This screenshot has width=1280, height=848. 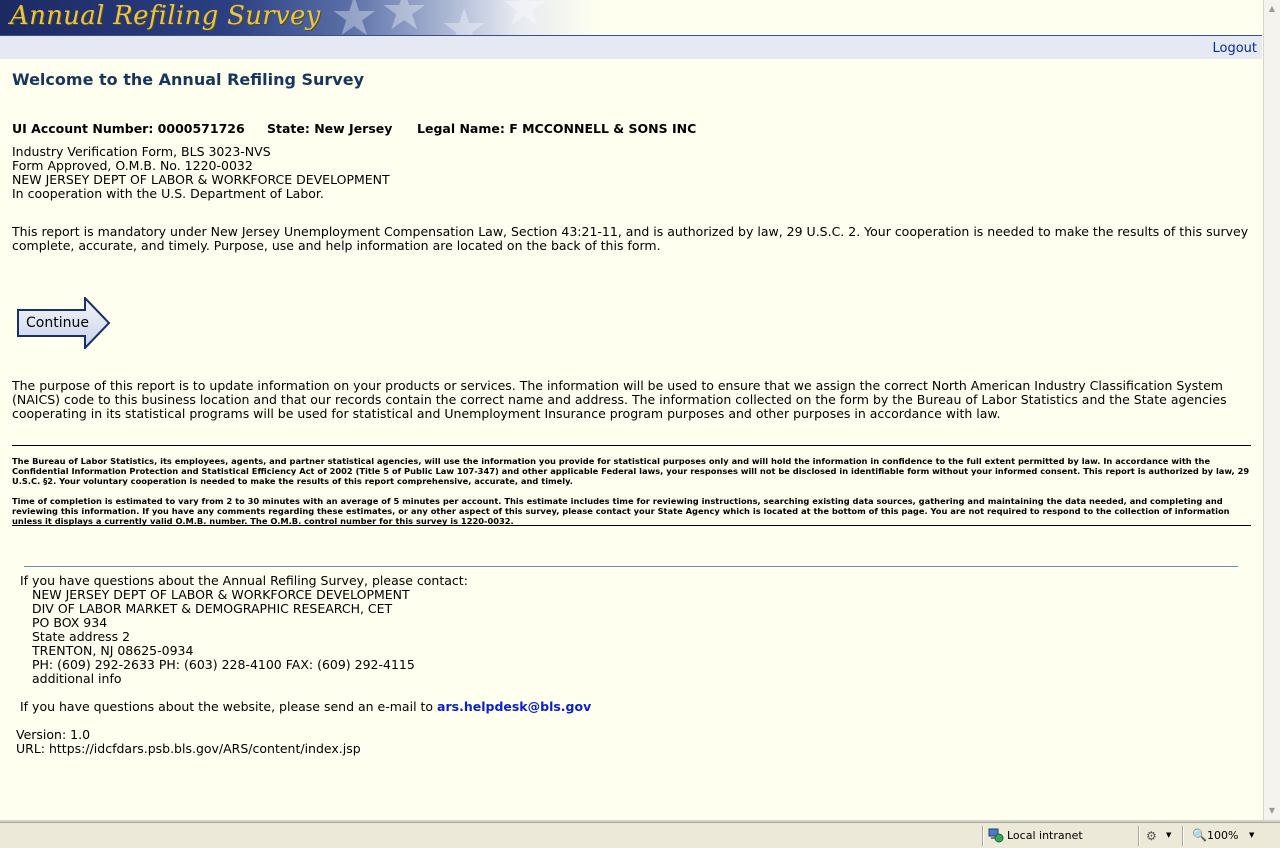 What do you see at coordinates (1272, 811) in the screenshot?
I see `scroll-down-icon: ▼` at bounding box center [1272, 811].